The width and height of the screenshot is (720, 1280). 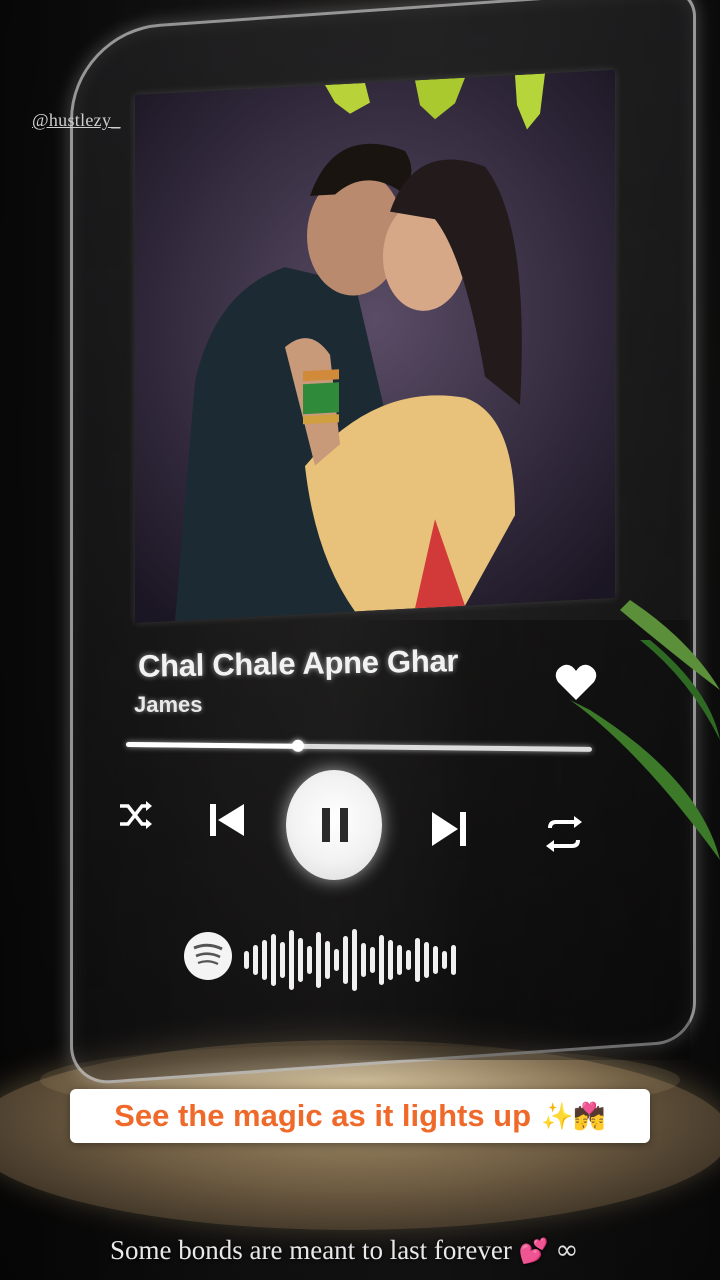 I want to click on spotify-code, so click(x=320, y=960).